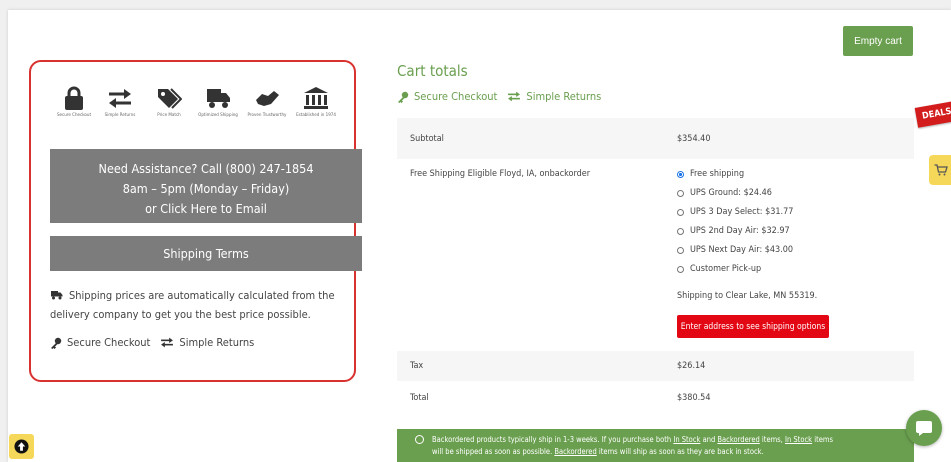  I want to click on notice-text: items, so click(822, 439).